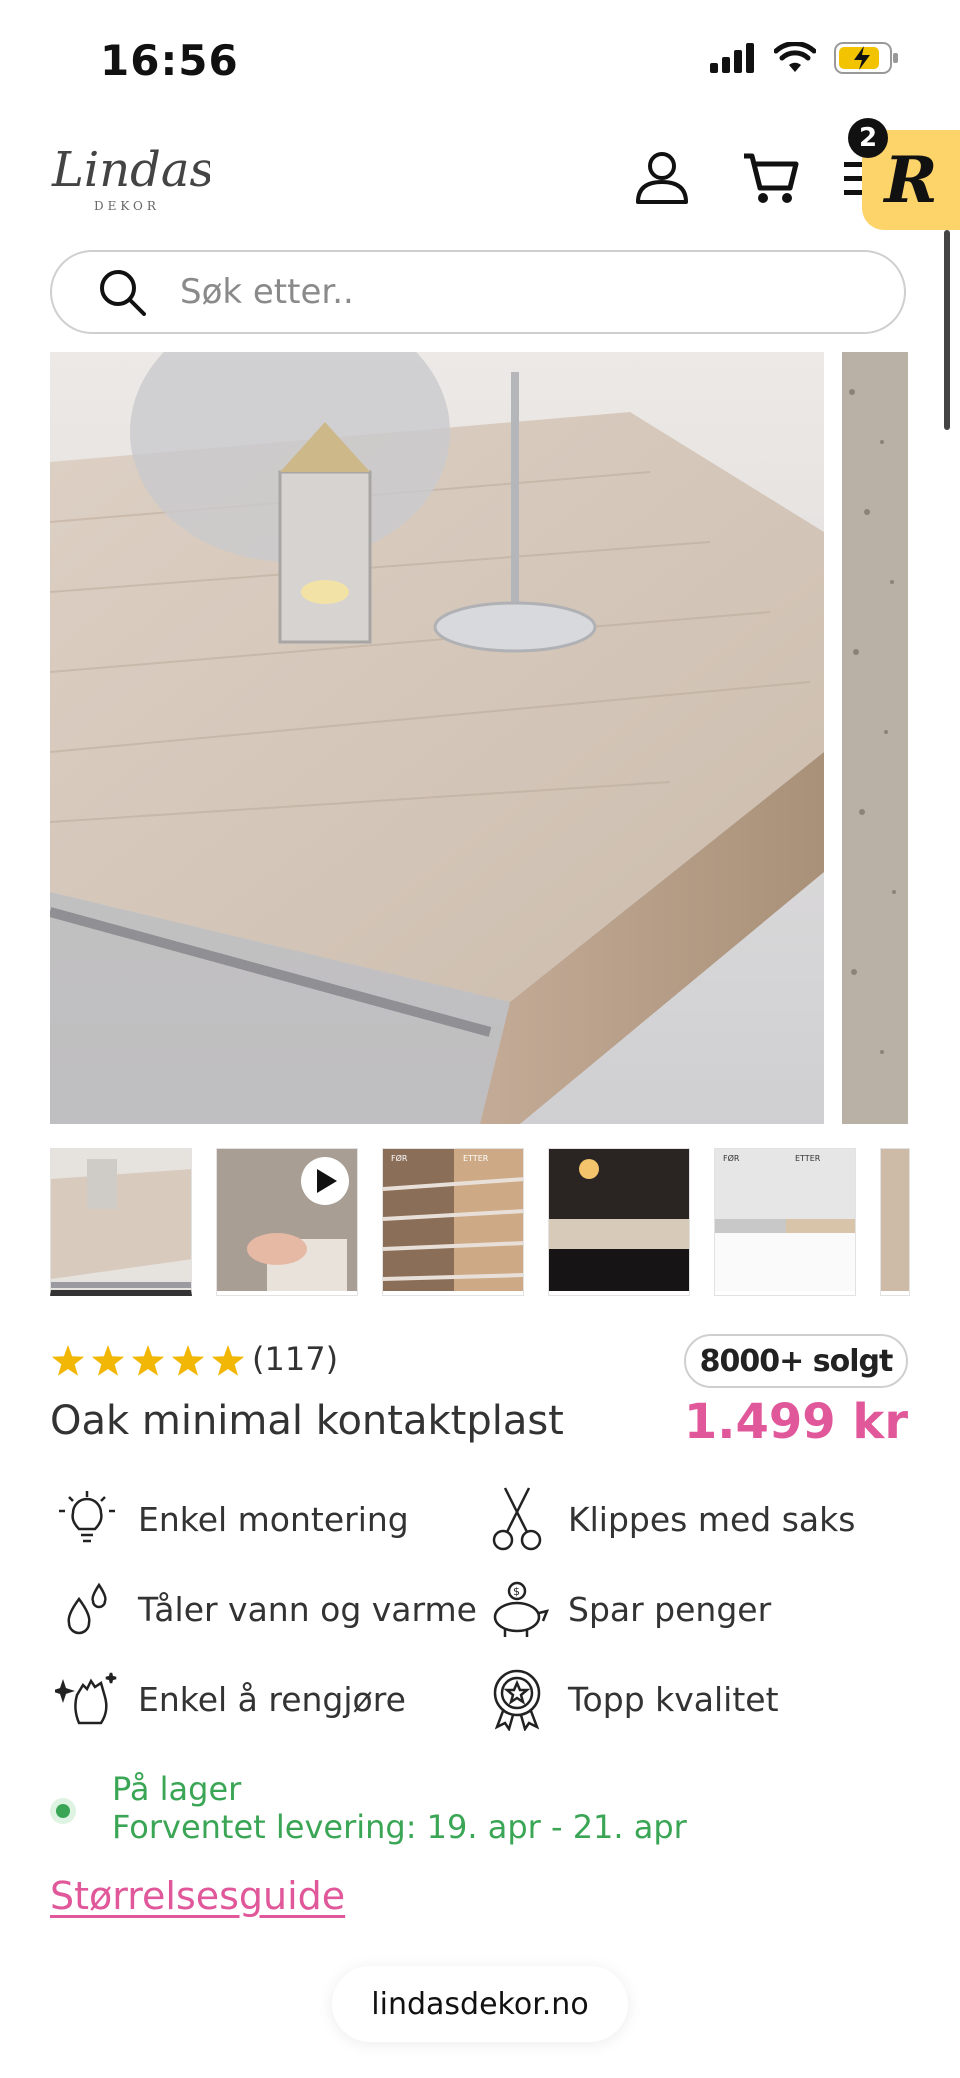  Describe the element at coordinates (130, 170) in the screenshot. I see `svg-text: Lindas` at that location.